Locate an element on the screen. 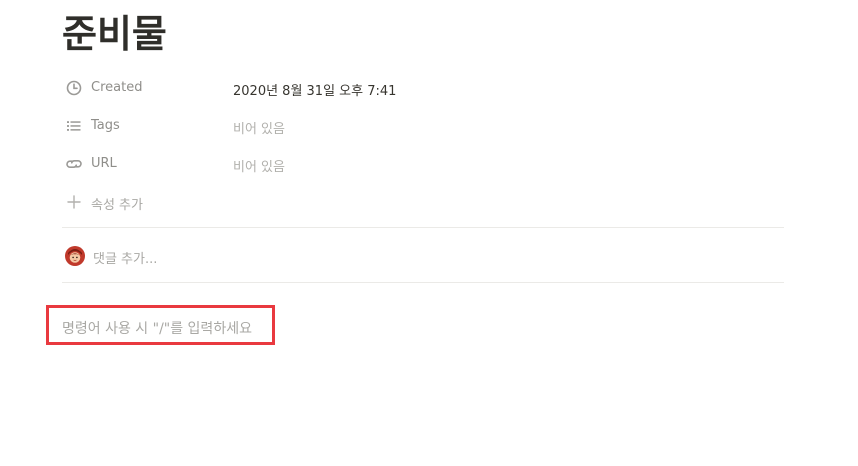 This screenshot has height=466, width=858. editor-placeholder: 명령어 사용 시 "/"를 입력하세요 is located at coordinates (157, 328).